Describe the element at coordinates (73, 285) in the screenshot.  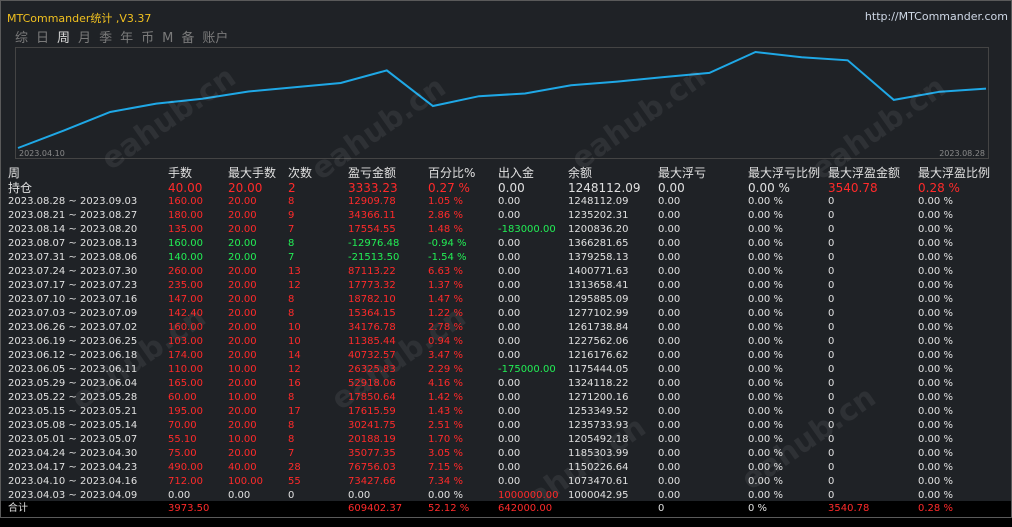
I see `cell-week: 2023.07.17 ~ 2023.07.23` at that location.